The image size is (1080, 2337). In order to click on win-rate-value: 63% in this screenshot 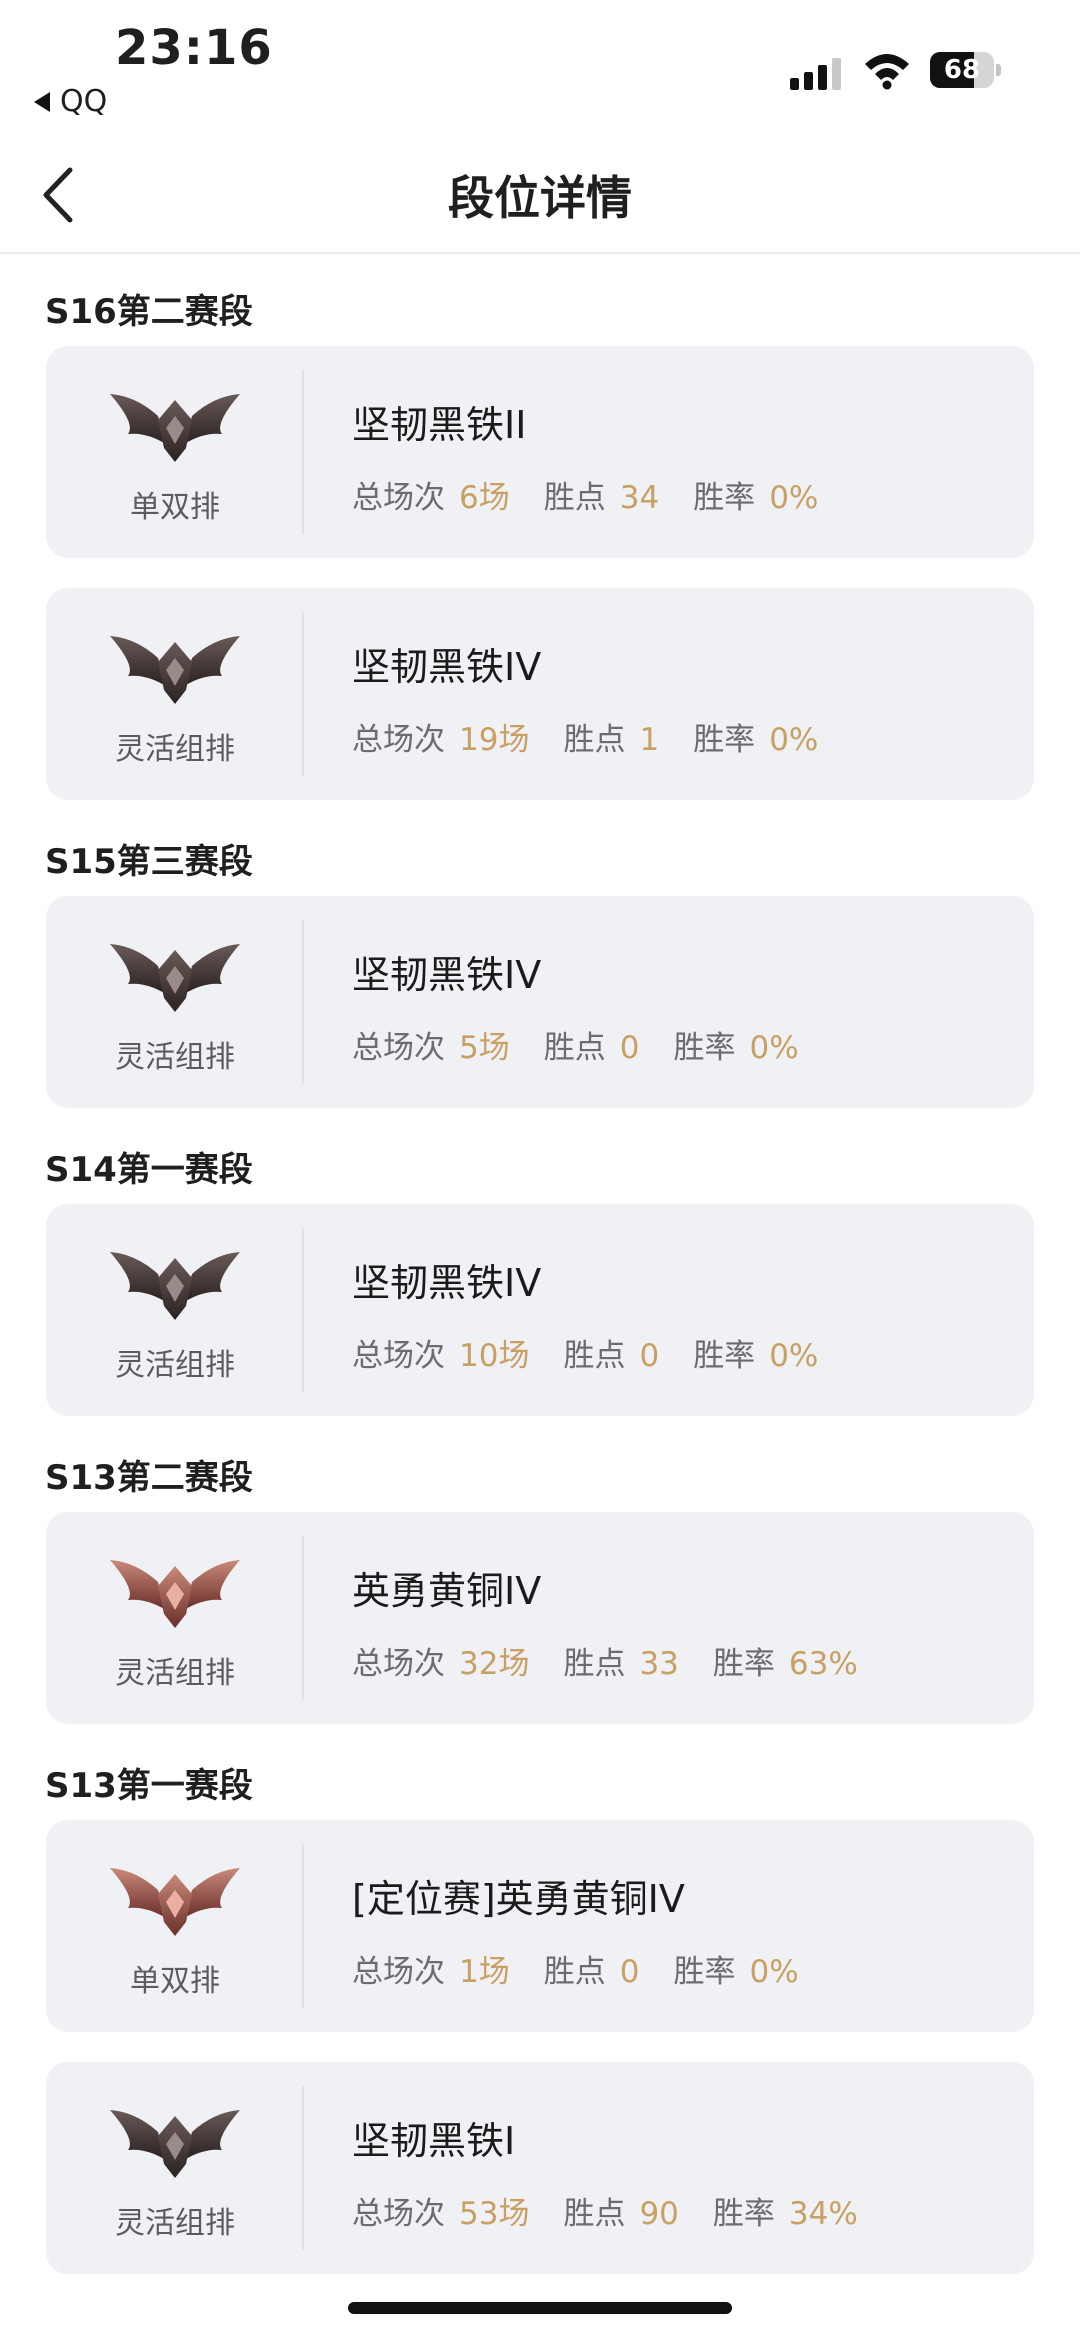, I will do `click(823, 1664)`.